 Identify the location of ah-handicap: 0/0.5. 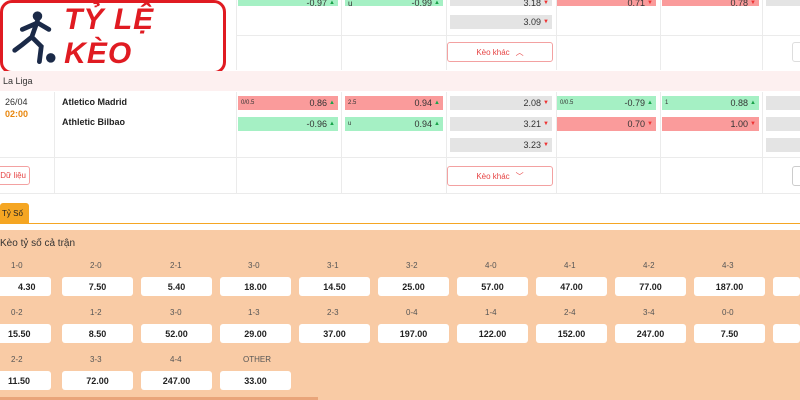
(248, 103).